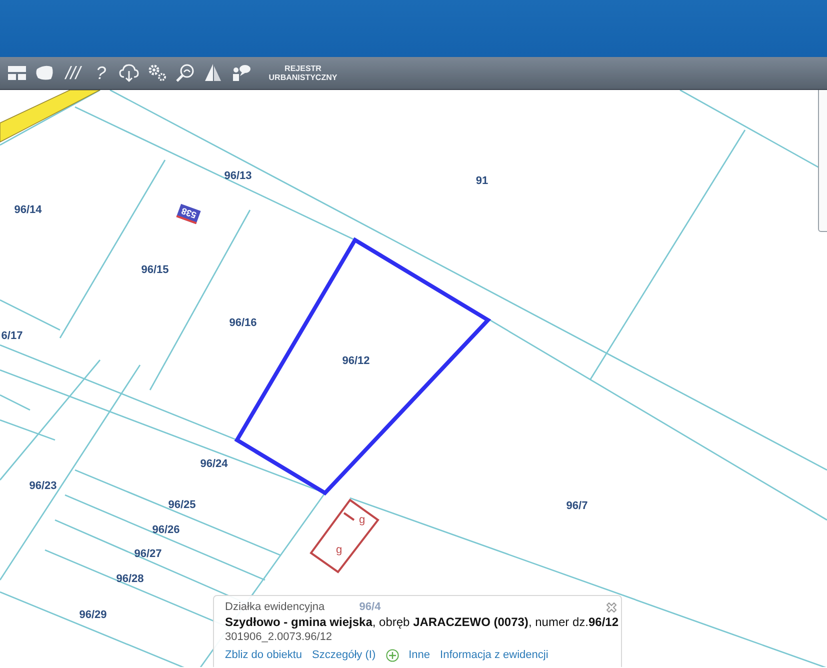 The height and width of the screenshot is (668, 827). I want to click on parcel-label: 96/26, so click(166, 530).